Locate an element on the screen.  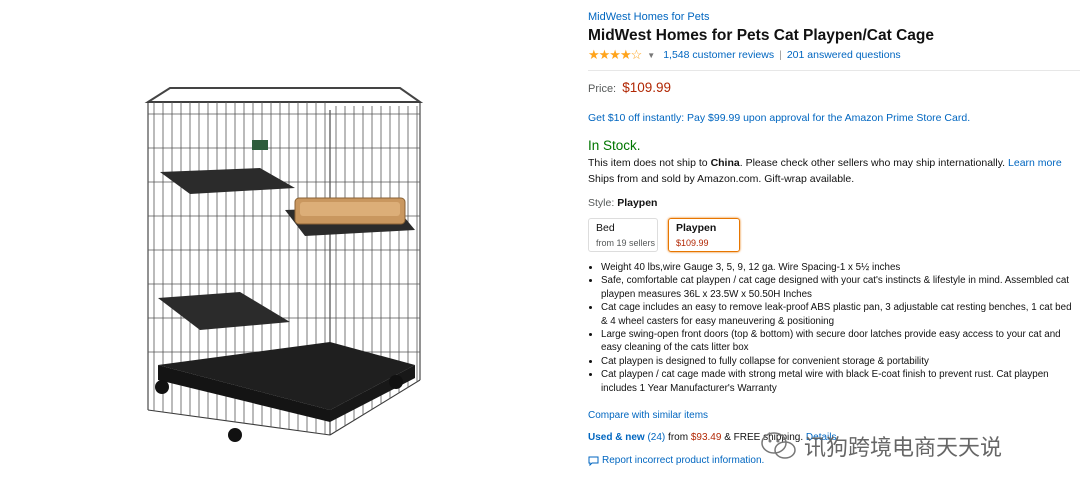
chevron-down-icon: ▼ is located at coordinates (651, 56).